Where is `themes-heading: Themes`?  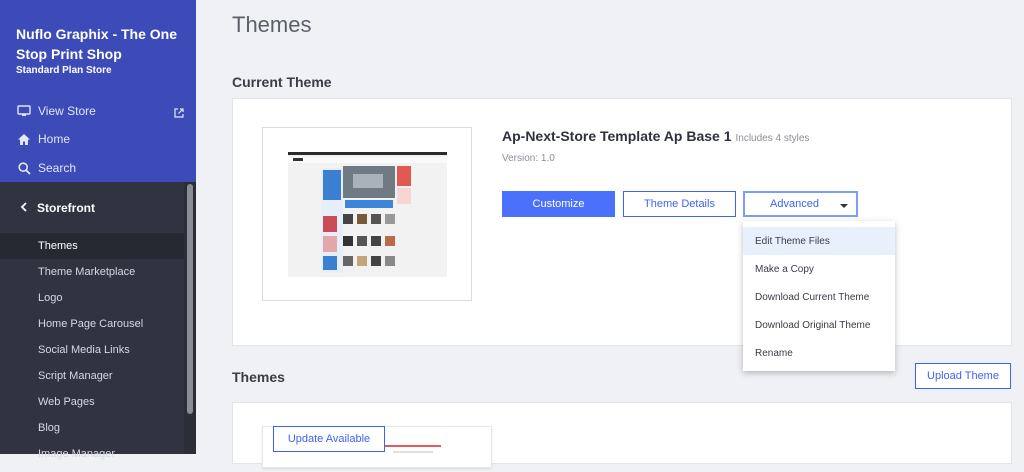 themes-heading: Themes is located at coordinates (258, 377).